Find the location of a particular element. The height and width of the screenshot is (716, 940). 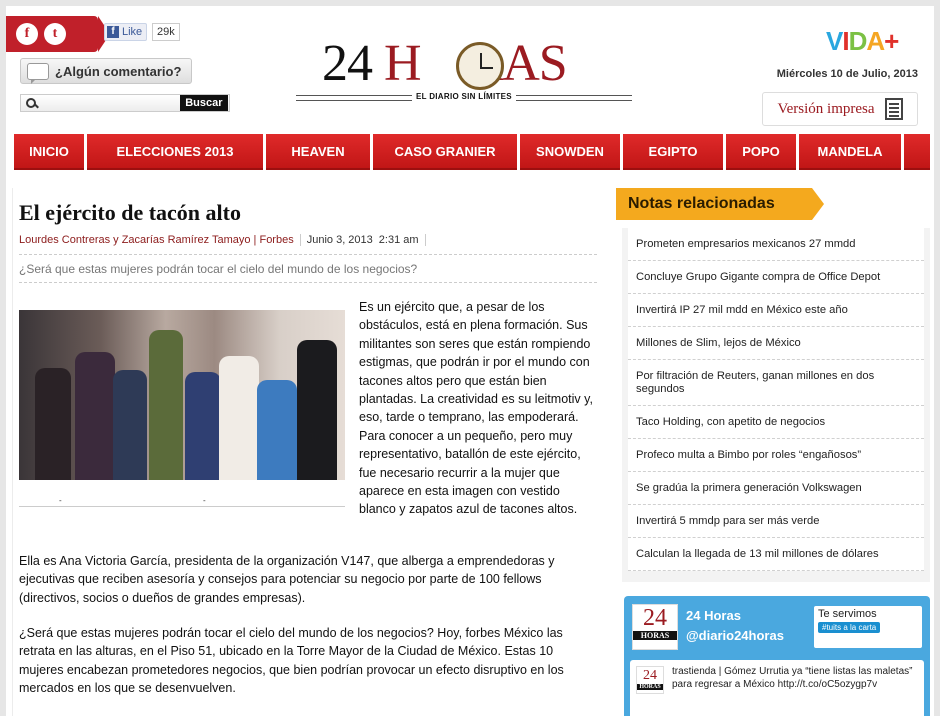

clock-icon is located at coordinates (480, 66).